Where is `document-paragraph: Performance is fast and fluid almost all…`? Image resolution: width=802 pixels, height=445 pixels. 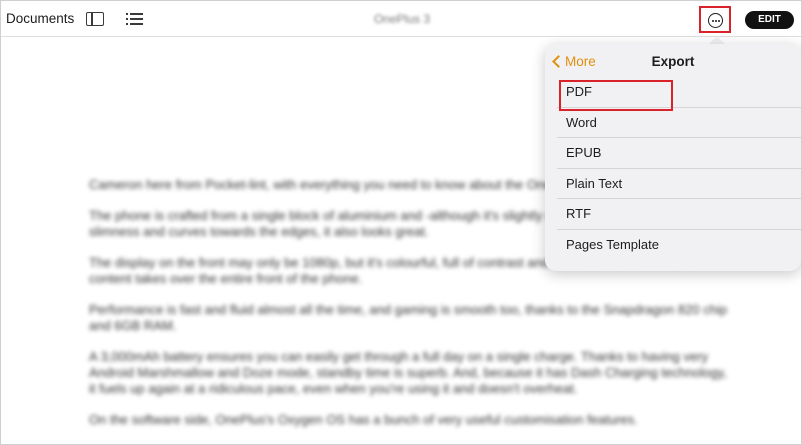 document-paragraph: Performance is fast and fluid almost all… is located at coordinates (408, 317).